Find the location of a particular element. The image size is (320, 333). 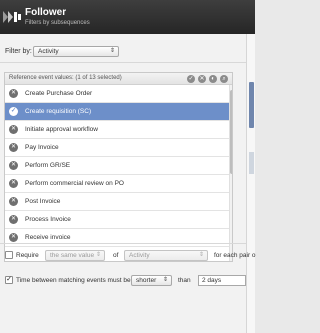

require-label: Require is located at coordinates (27, 255).